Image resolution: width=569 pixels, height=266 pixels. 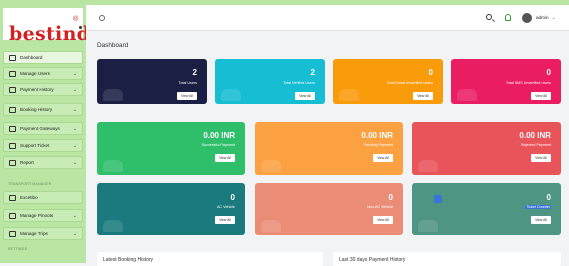 What do you see at coordinates (538, 207) in the screenshot?
I see `card-label: Ticket Counter` at bounding box center [538, 207].